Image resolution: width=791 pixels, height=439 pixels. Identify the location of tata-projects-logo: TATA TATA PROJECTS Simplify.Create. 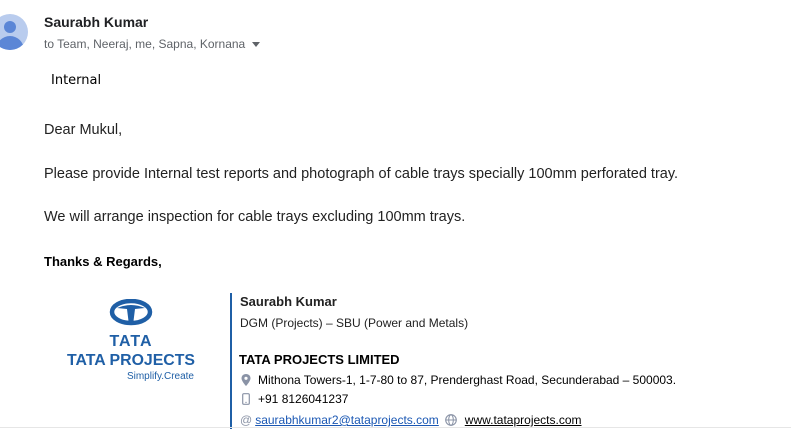
(131, 340).